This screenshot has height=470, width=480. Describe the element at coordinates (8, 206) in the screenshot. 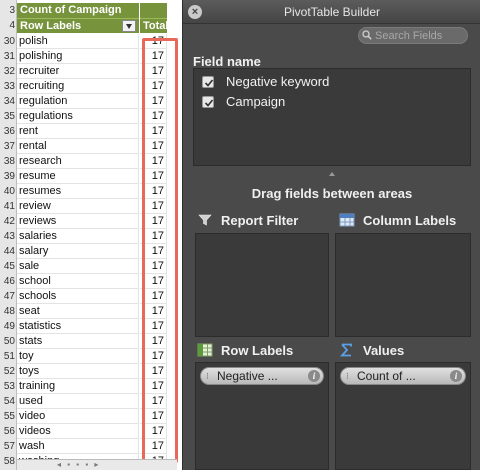

I see `row-number: 41` at that location.